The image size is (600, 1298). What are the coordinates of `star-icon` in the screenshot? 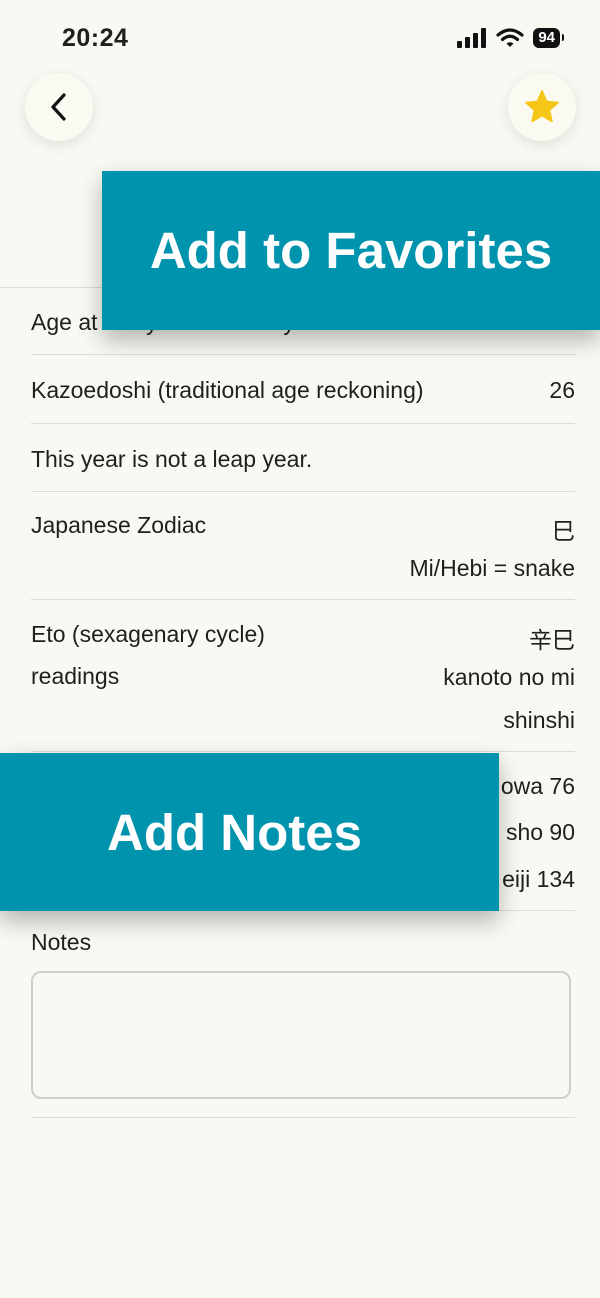 It's located at (542, 106).